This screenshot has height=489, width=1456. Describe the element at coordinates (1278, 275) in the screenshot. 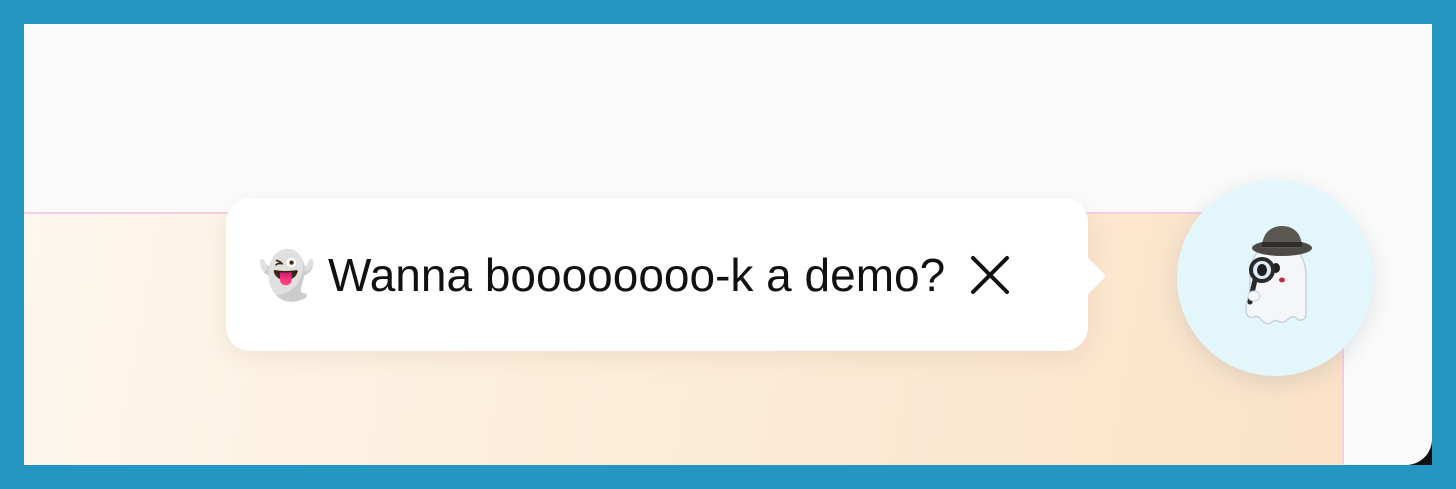

I see `detective-ghost-icon` at that location.